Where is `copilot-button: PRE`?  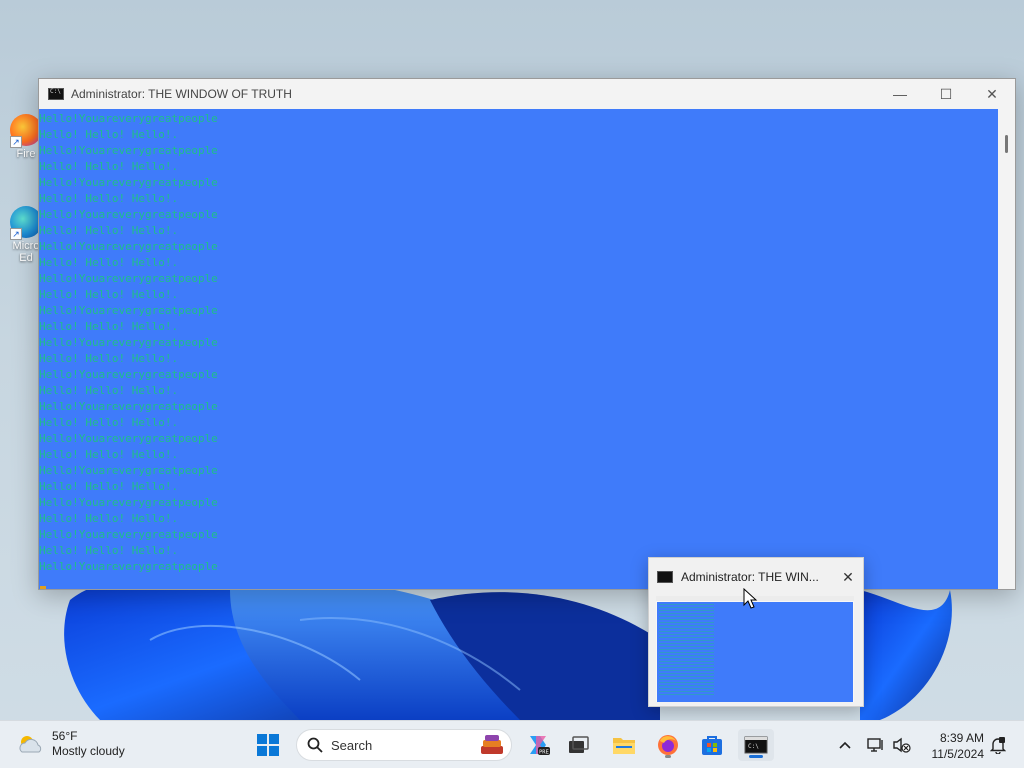 copilot-button: PRE is located at coordinates (538, 745).